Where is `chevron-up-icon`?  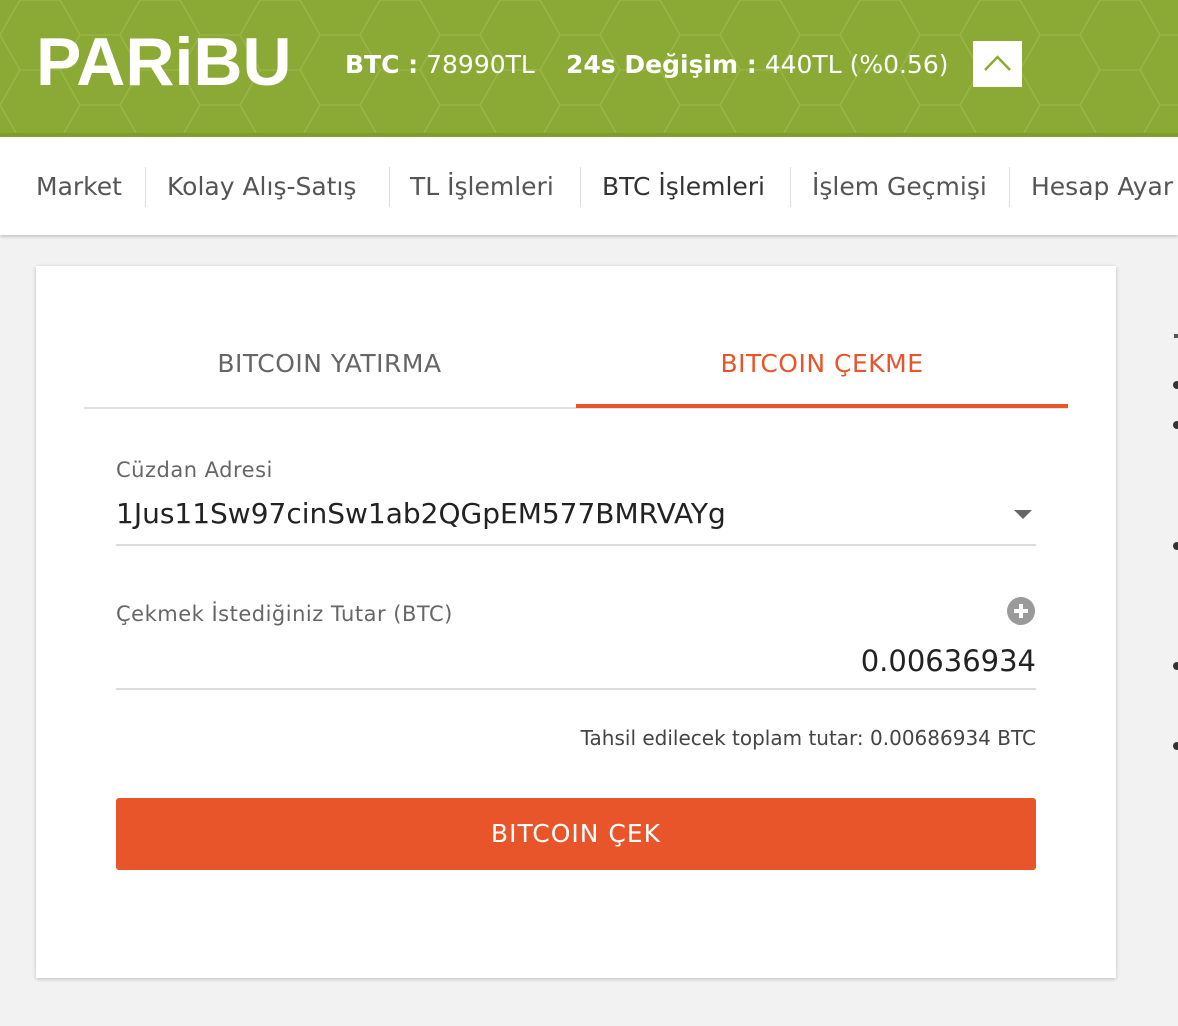 chevron-up-icon is located at coordinates (997, 63).